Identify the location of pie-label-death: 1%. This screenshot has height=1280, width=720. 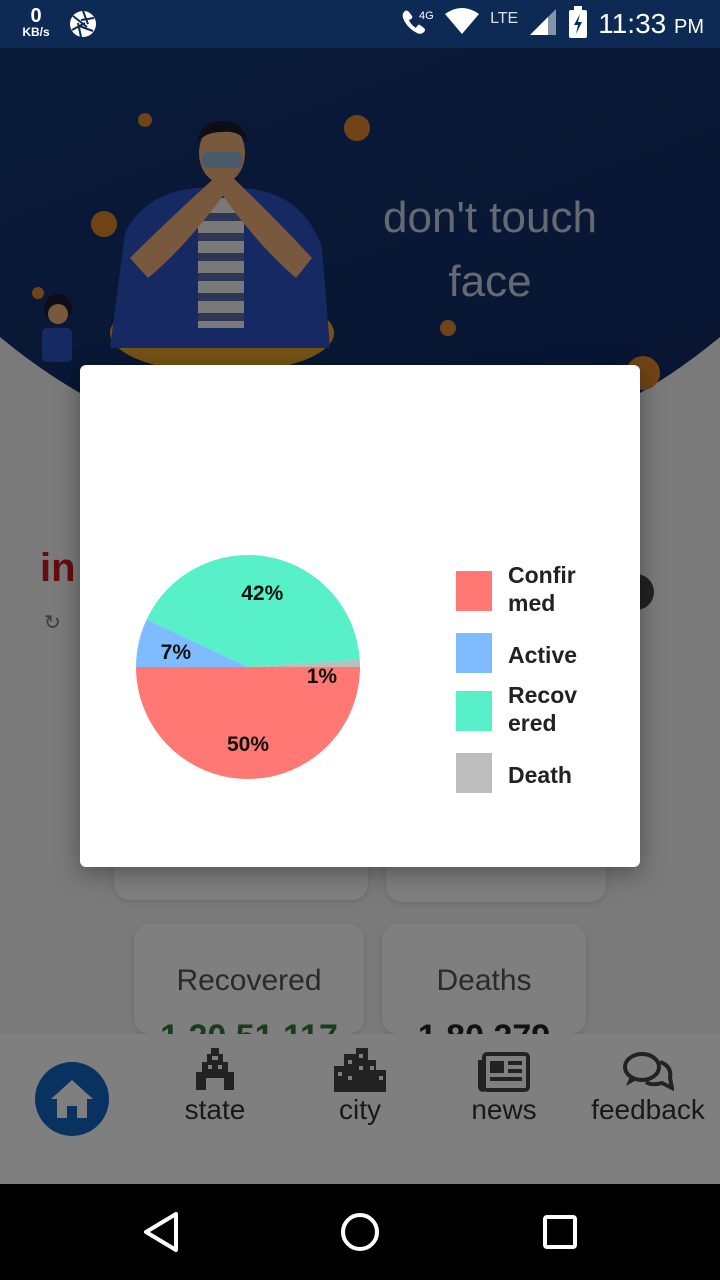
(322, 676).